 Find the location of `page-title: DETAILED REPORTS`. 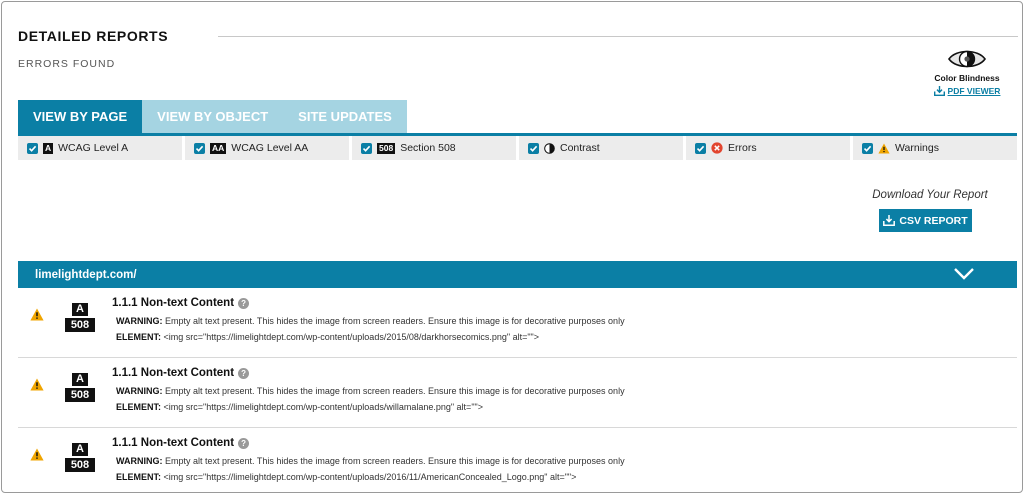

page-title: DETAILED REPORTS is located at coordinates (93, 36).